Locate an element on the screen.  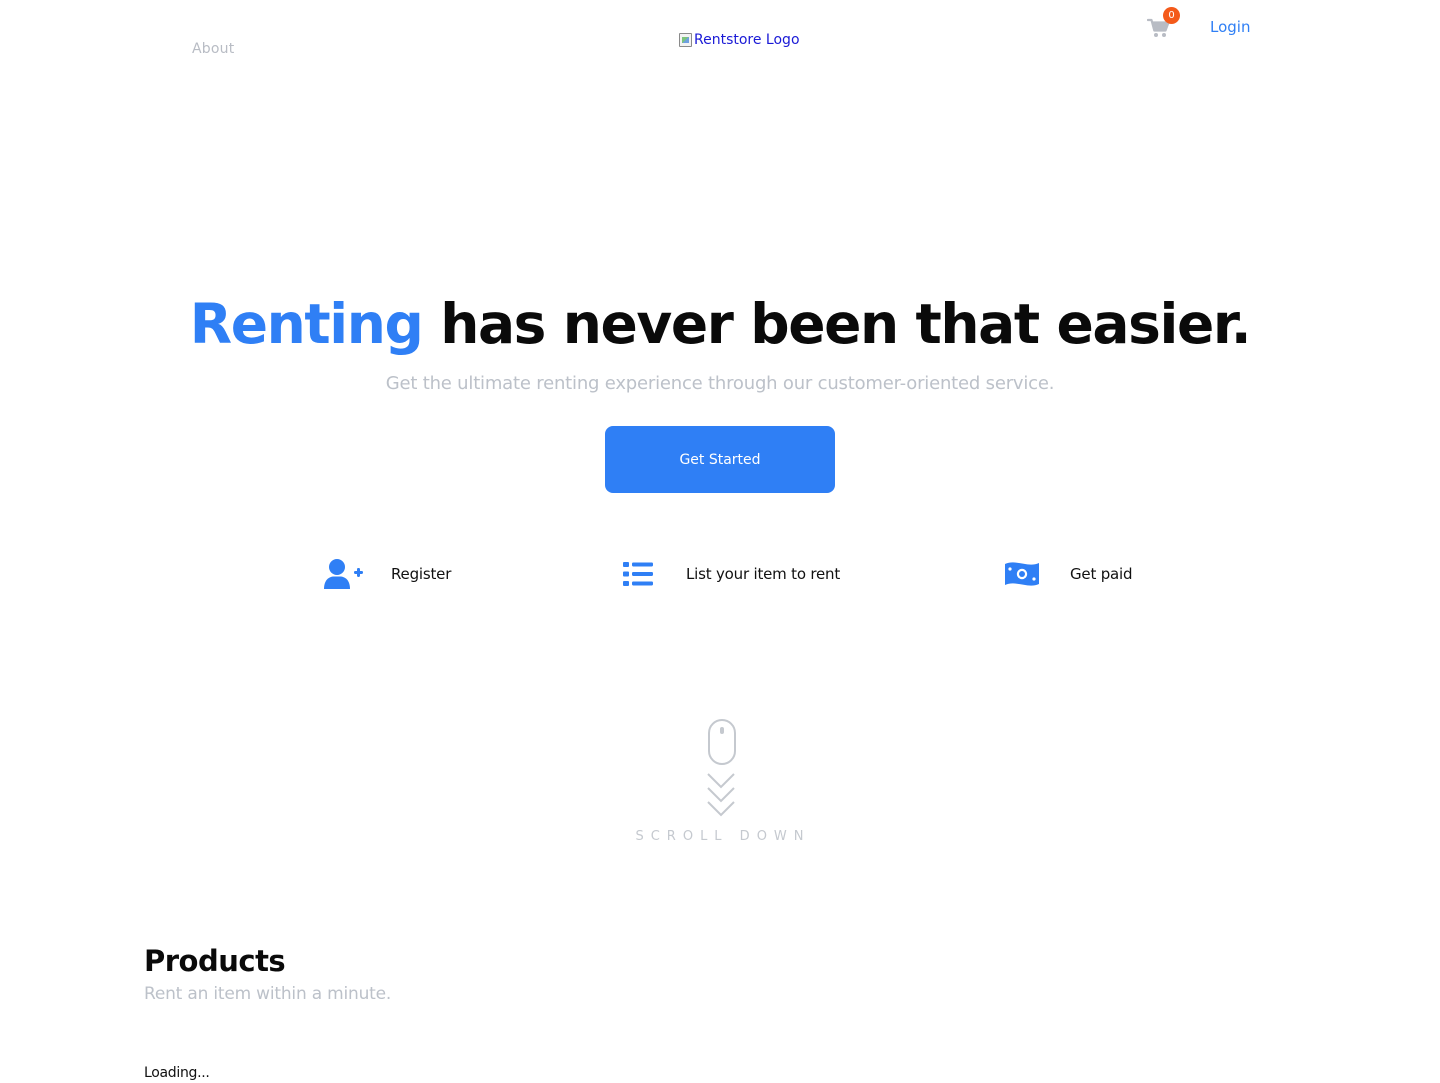
money-bill-icon is located at coordinates (1022, 574).